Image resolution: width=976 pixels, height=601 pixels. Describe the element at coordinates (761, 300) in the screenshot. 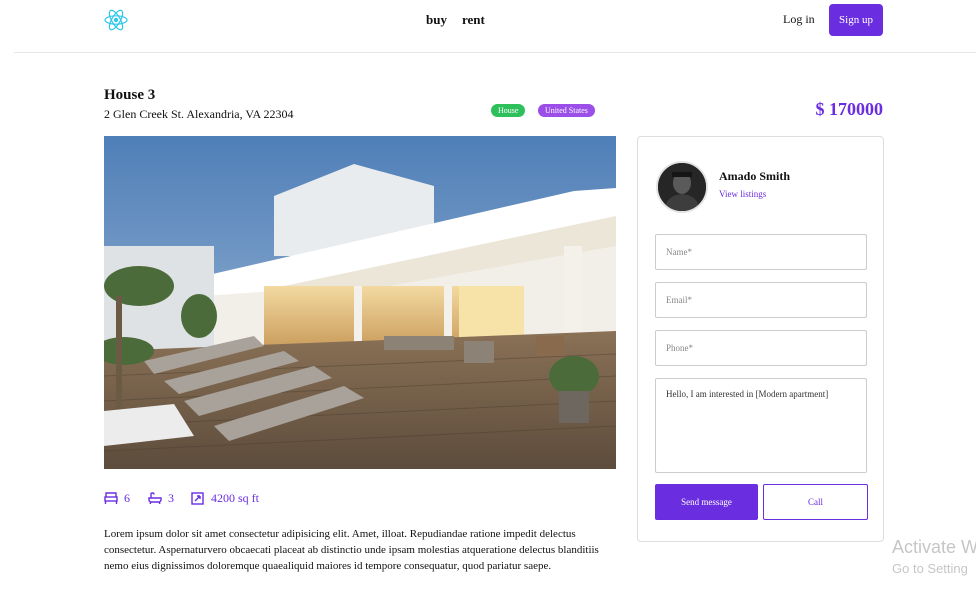

I see `email-field` at that location.